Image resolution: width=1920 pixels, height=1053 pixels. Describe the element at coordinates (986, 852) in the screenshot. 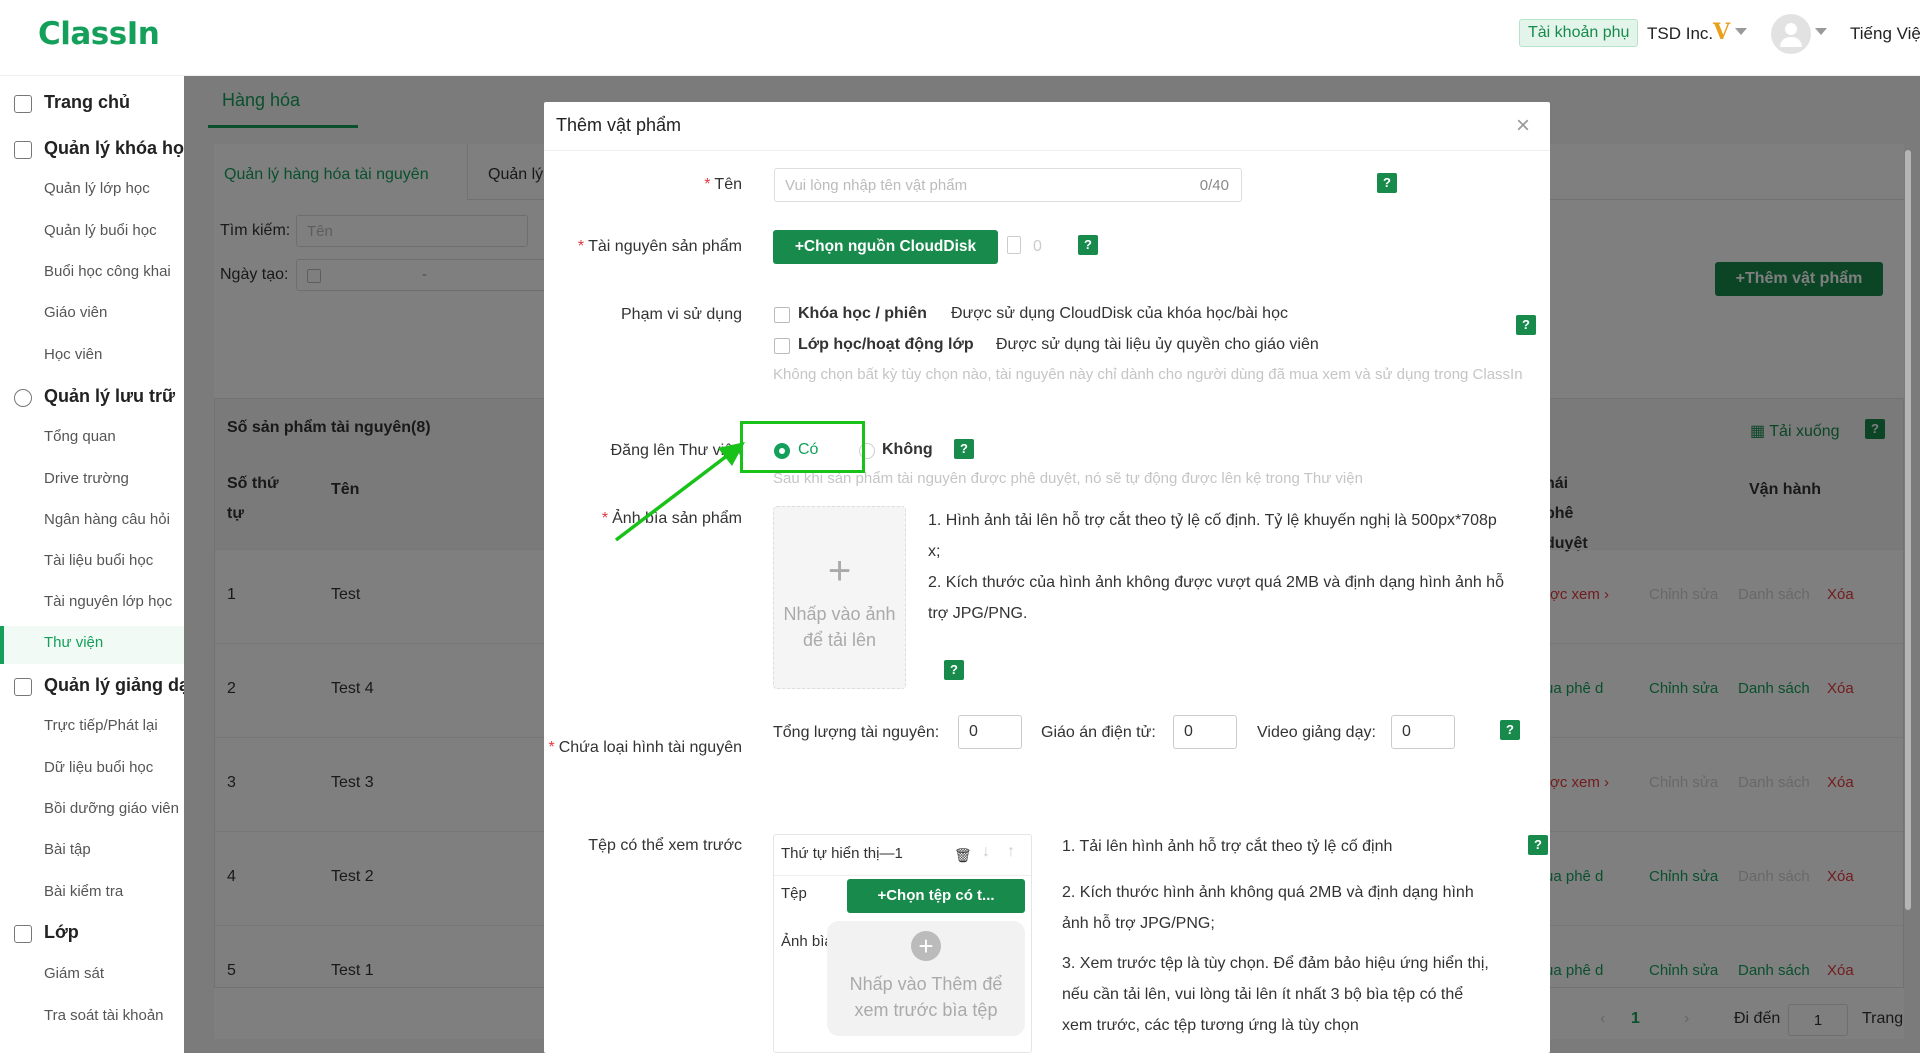

I see `move-down-icon: ↓` at that location.